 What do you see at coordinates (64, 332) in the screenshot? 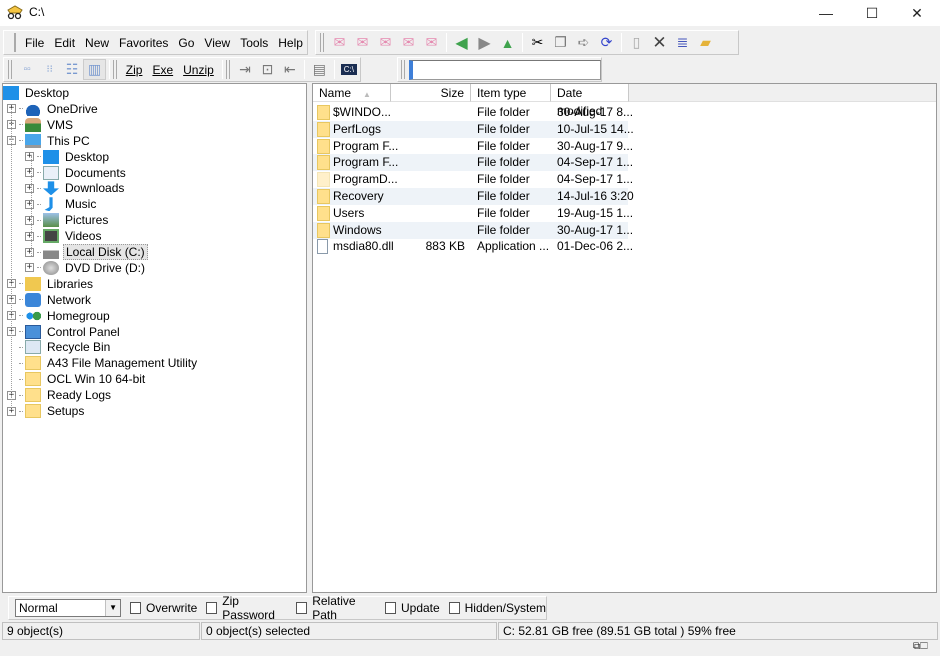
I see `tree-node: + Control Panel` at bounding box center [64, 332].